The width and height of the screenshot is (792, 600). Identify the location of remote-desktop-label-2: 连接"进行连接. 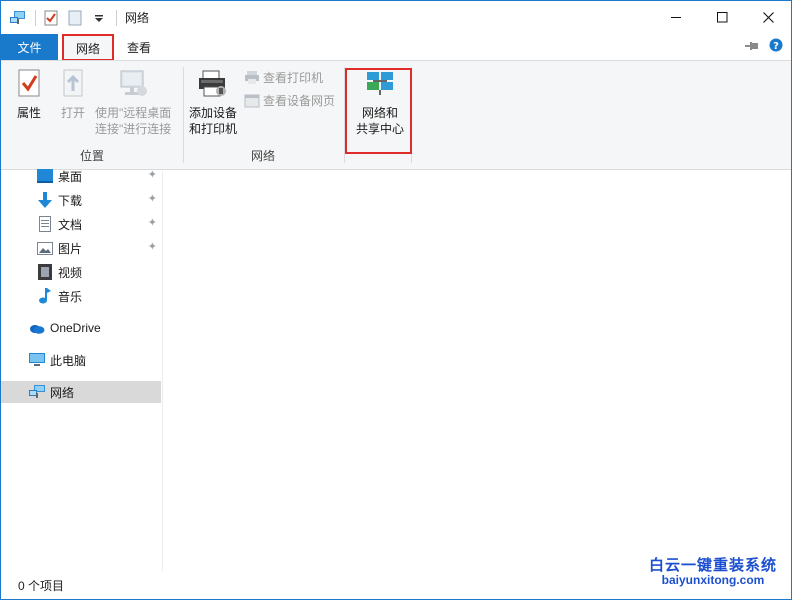
(133, 129).